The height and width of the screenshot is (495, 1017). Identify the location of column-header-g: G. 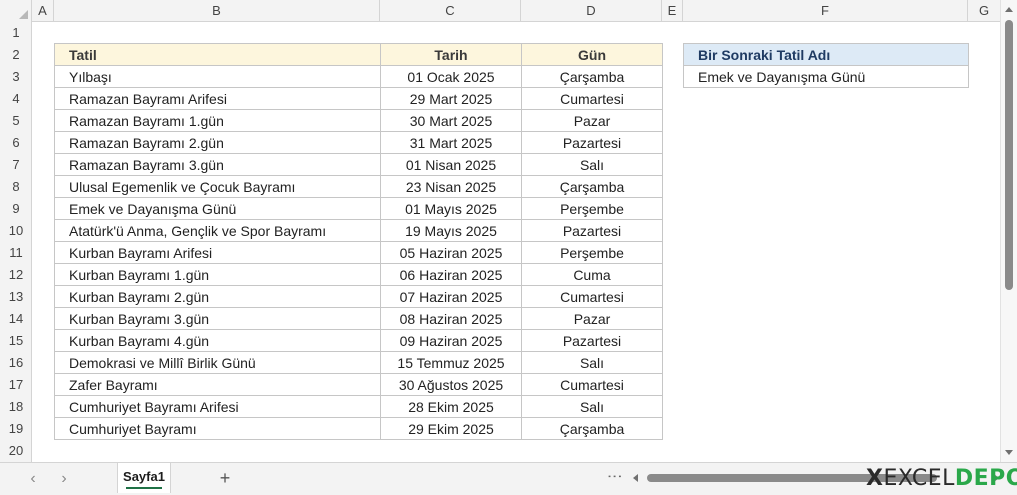
(984, 11).